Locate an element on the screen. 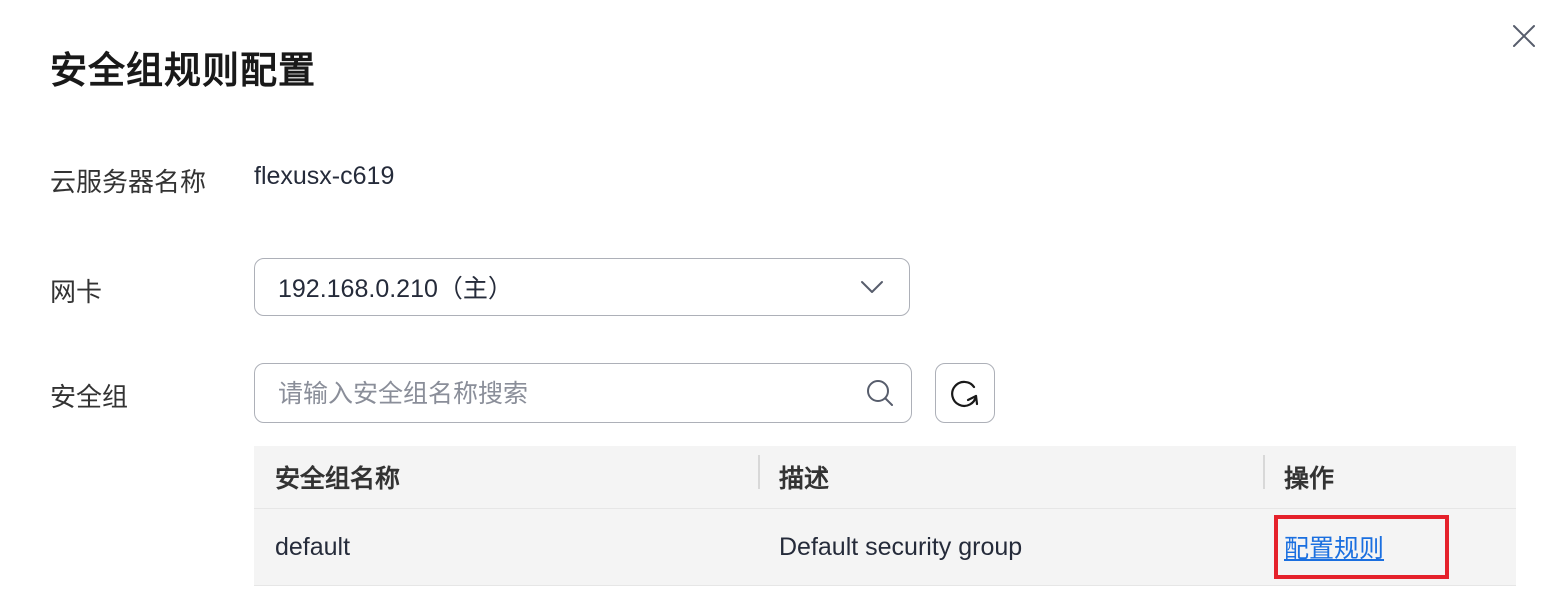  server-name-label: 云服务器名称 is located at coordinates (128, 183).